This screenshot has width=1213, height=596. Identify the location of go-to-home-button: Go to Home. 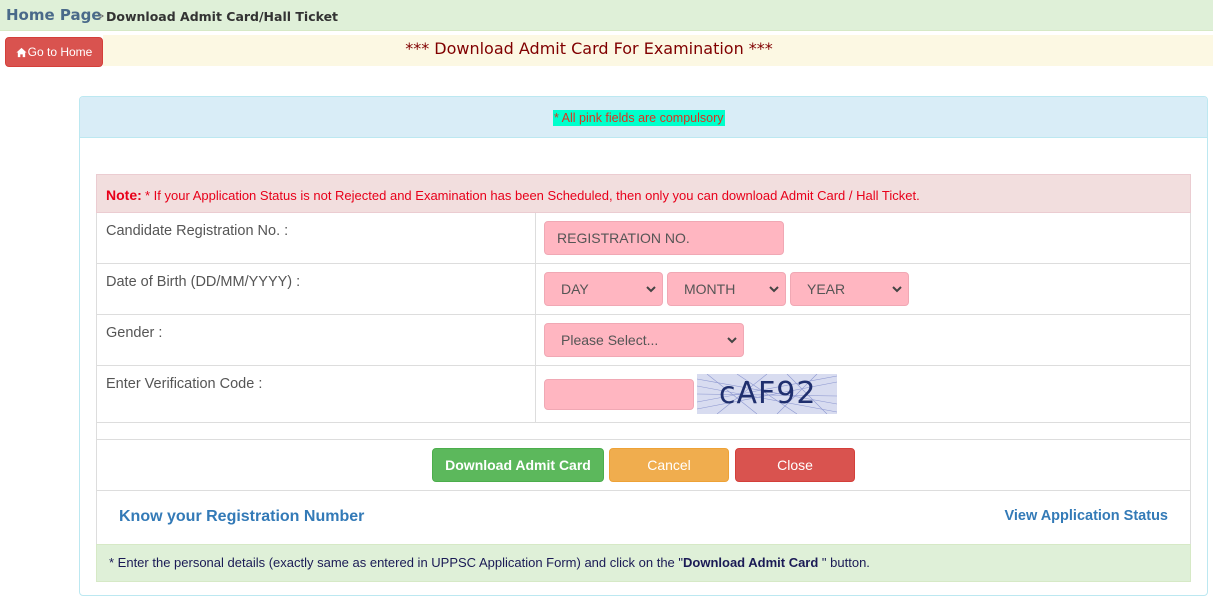
(54, 52).